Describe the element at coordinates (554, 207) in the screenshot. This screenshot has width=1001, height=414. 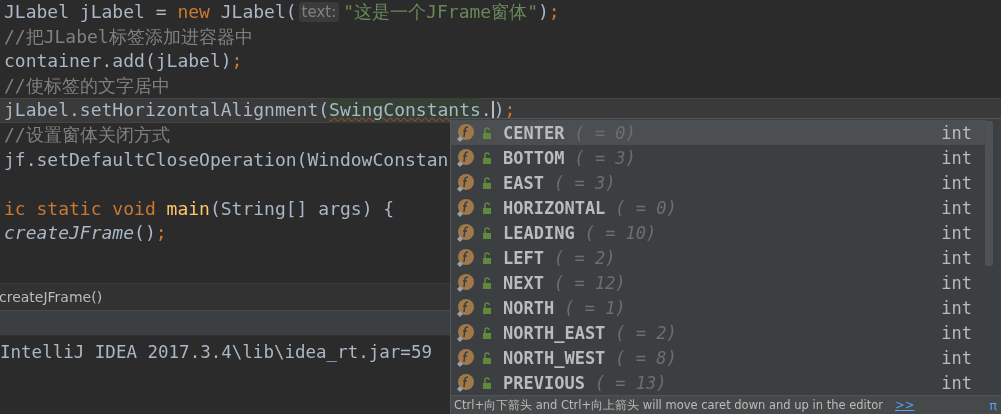
I see `constant-name: HORIZONTAL` at that location.